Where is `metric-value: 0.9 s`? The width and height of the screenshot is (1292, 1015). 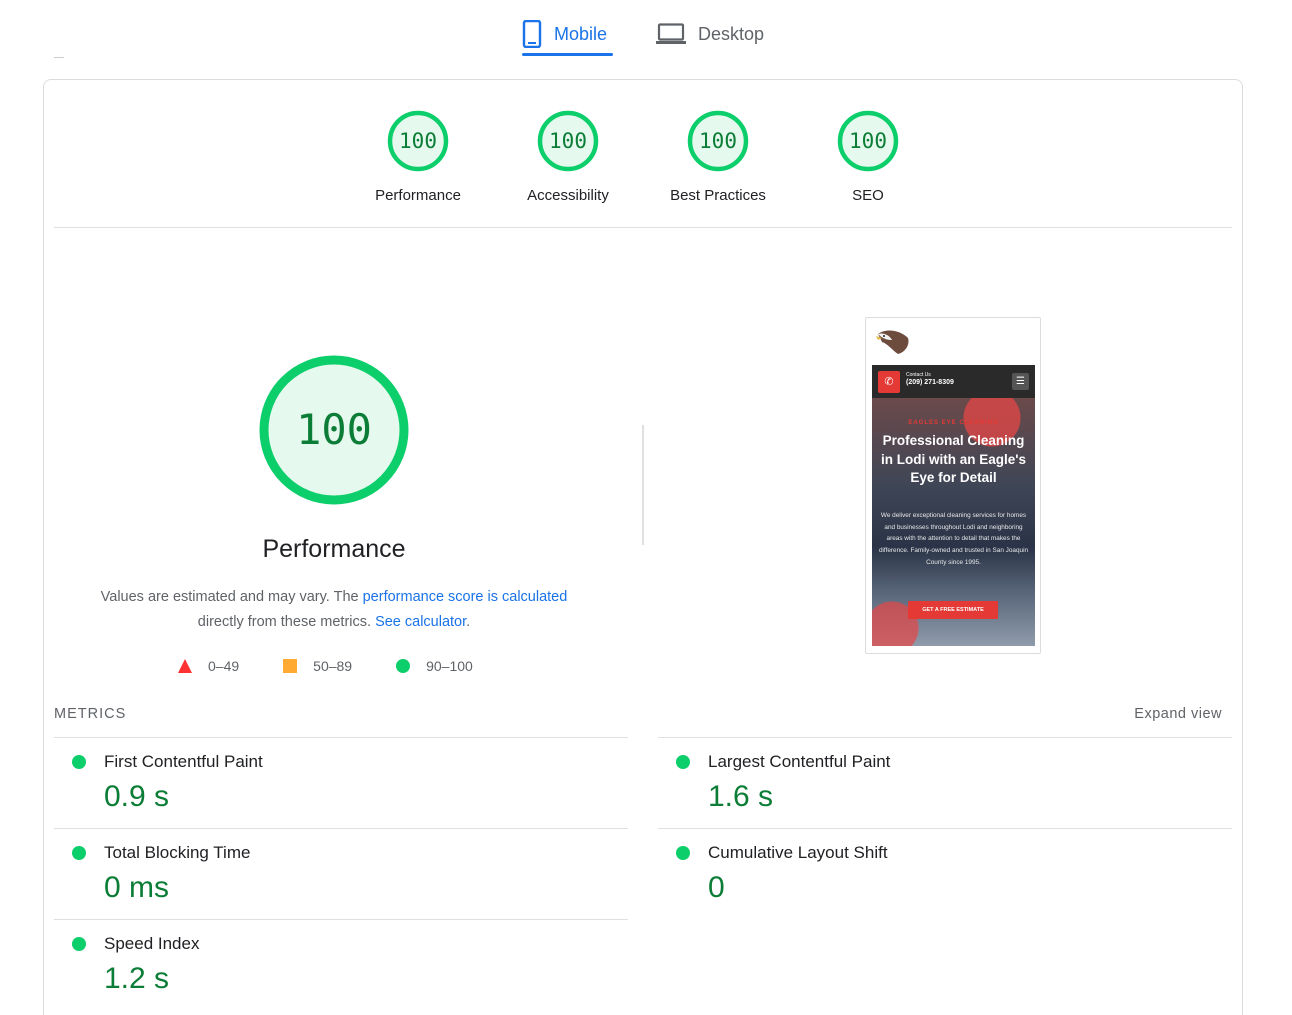 metric-value: 0.9 s is located at coordinates (137, 796).